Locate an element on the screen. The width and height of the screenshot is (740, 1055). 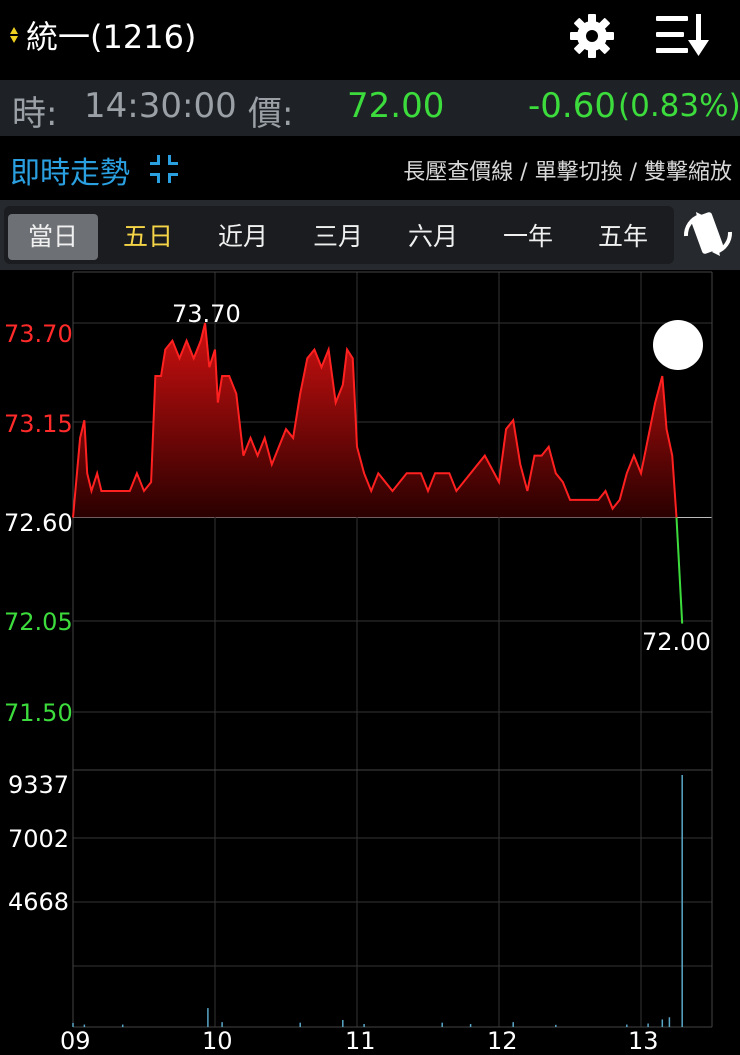
period-tabs: 當日 五日 近月 三月 六月 一年 五年 is located at coordinates (370, 235).